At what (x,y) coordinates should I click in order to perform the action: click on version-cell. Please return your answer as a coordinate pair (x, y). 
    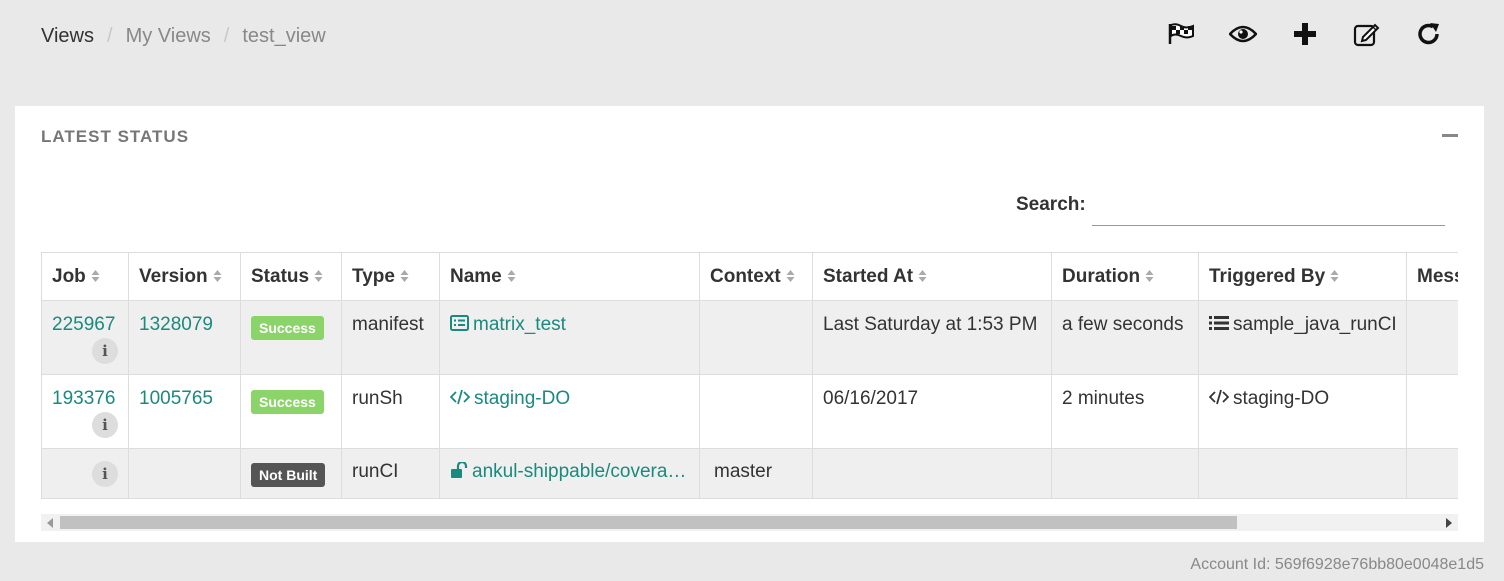
    Looking at the image, I should click on (184, 473).